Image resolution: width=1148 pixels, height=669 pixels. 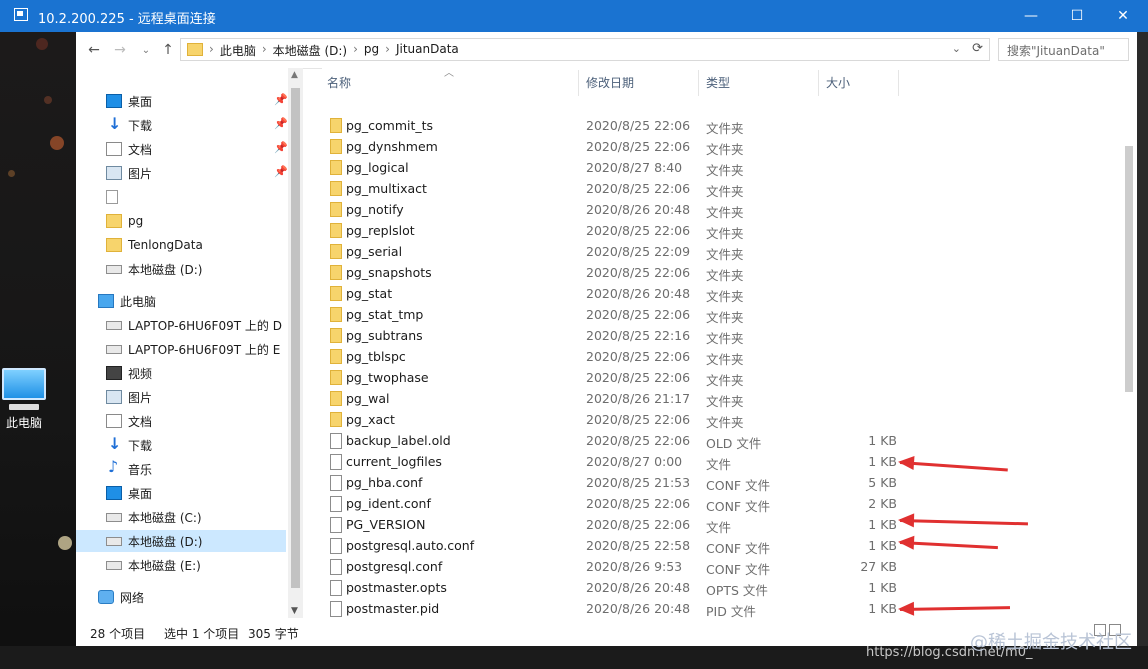 What do you see at coordinates (609, 251) in the screenshot?
I see `file-row: pg_serial 2020/8/25 22:09 文件夹` at bounding box center [609, 251].